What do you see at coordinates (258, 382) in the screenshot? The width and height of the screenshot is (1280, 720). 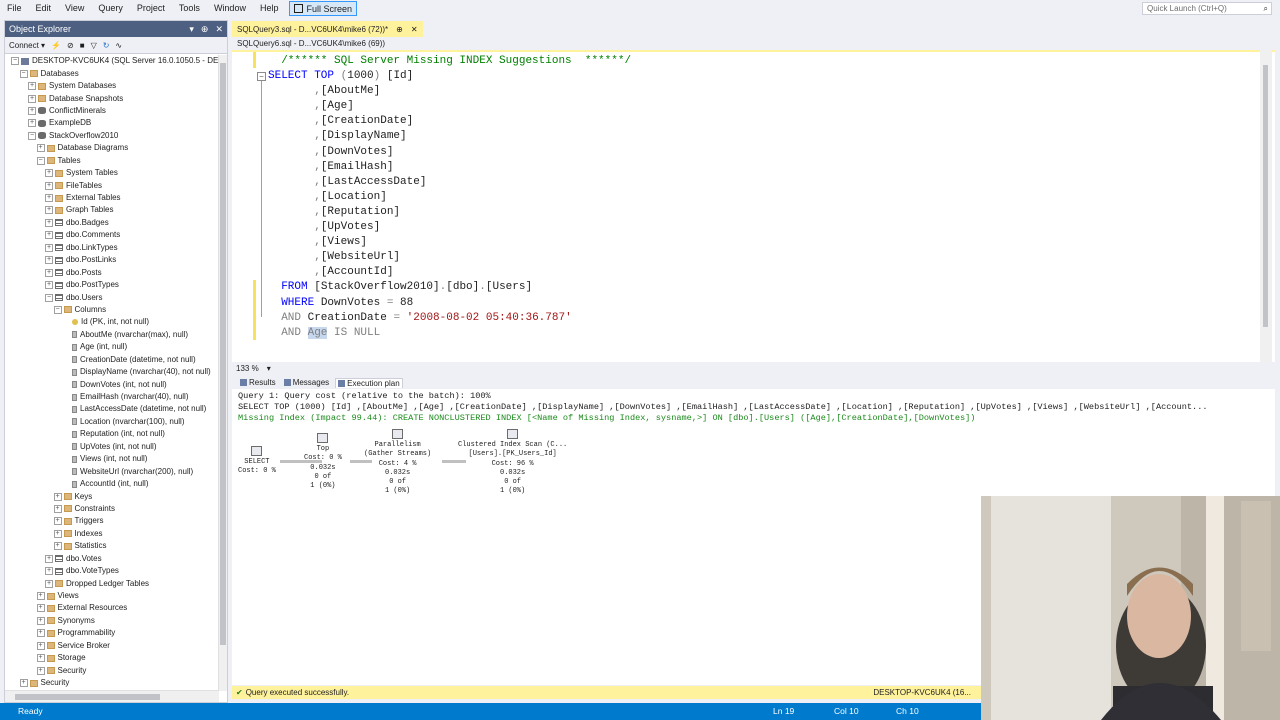 I see `tab-results: Results` at bounding box center [258, 382].